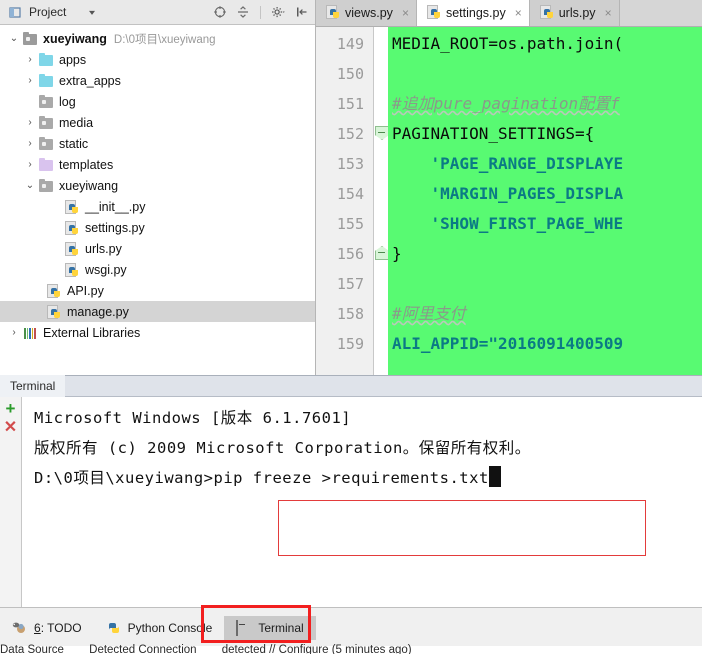  I want to click on code-line: PAGINATION_SETTINGS={, so click(545, 134).